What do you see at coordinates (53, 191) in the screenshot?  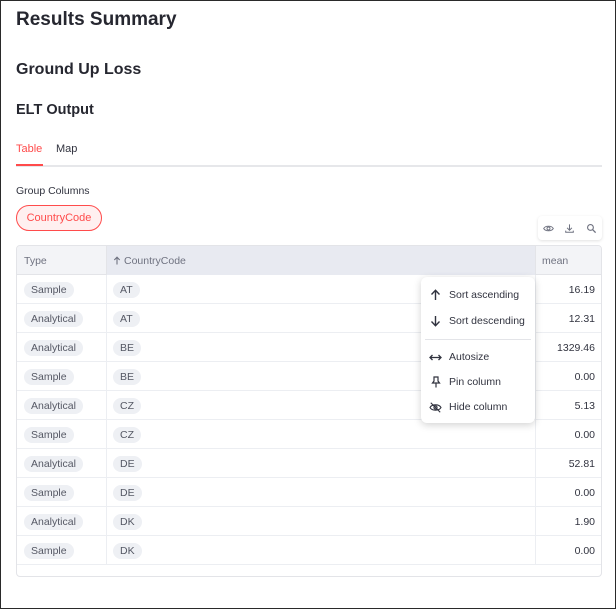 I see `group-columns-label: Group Columns` at bounding box center [53, 191].